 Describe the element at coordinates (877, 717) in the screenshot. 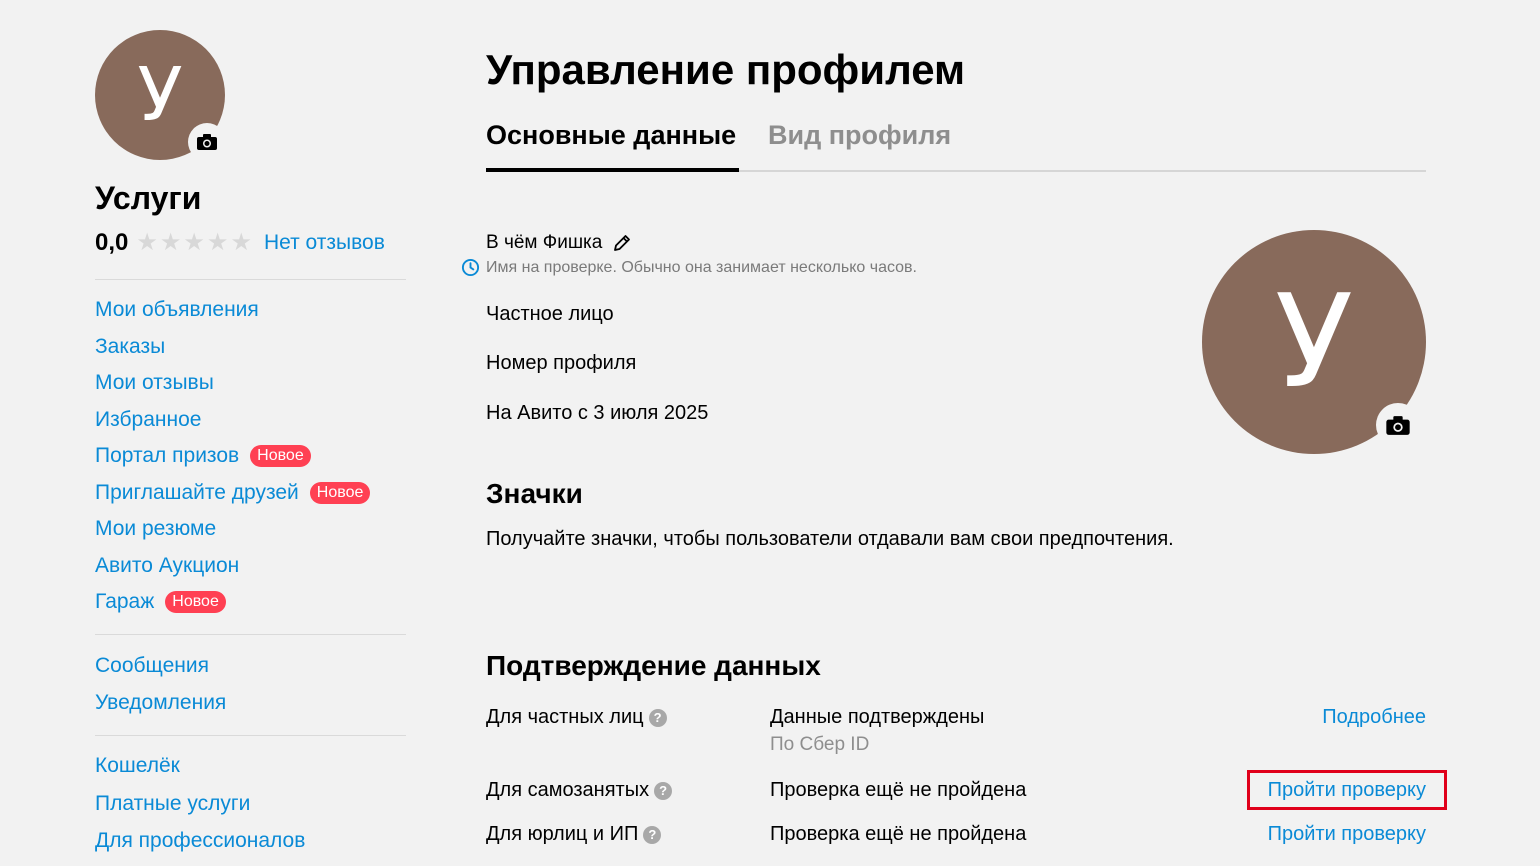

I see `verification-row-status: Данные подтверждены` at that location.